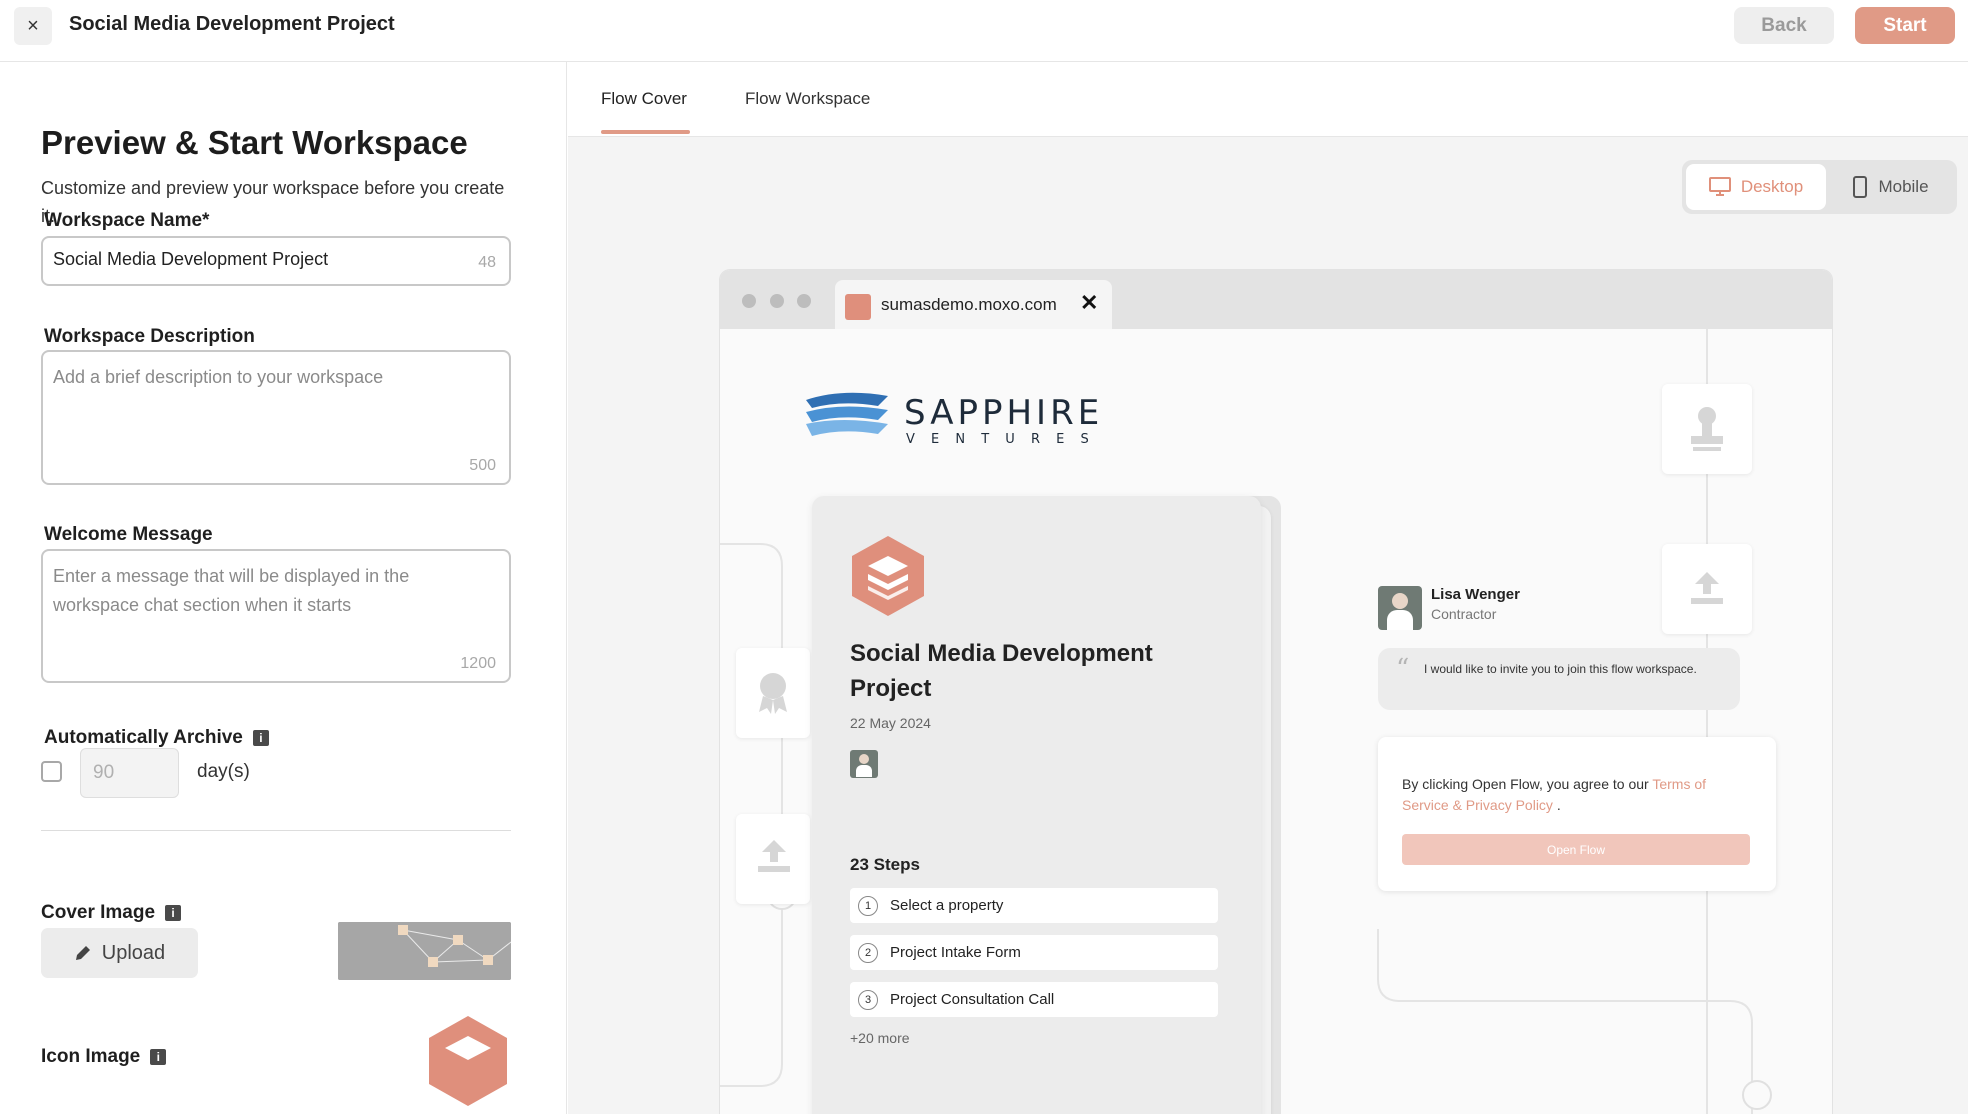  Describe the element at coordinates (1784, 25) in the screenshot. I see `back-button: Back` at that location.